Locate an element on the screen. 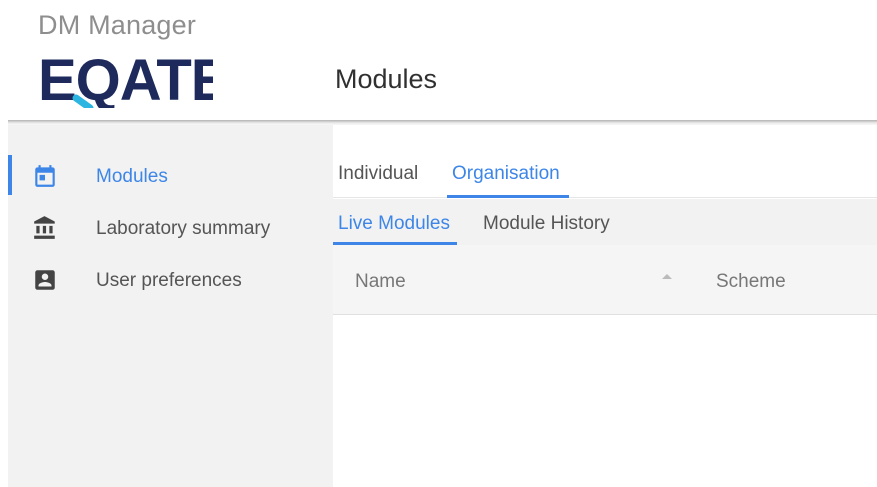 Image resolution: width=877 pixels, height=487 pixels. sidebar-item-user-preferences: User preferences is located at coordinates (170, 279).